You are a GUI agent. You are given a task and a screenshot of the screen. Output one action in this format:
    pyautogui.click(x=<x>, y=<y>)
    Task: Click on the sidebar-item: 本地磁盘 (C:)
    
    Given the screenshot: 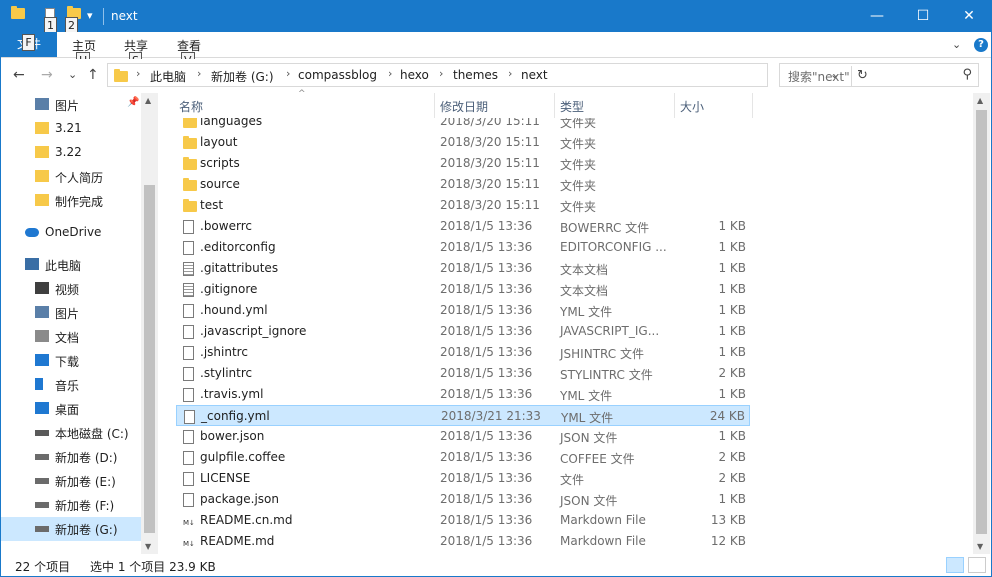 What is the action you would take?
    pyautogui.click(x=71, y=433)
    